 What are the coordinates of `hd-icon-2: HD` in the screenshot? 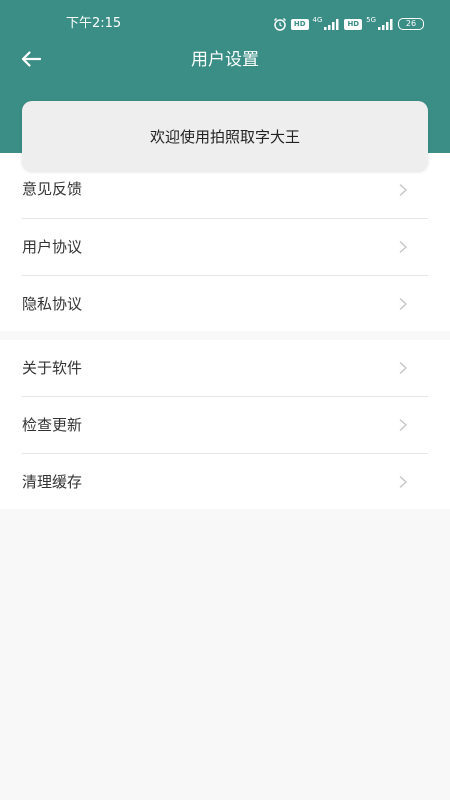 It's located at (353, 24).